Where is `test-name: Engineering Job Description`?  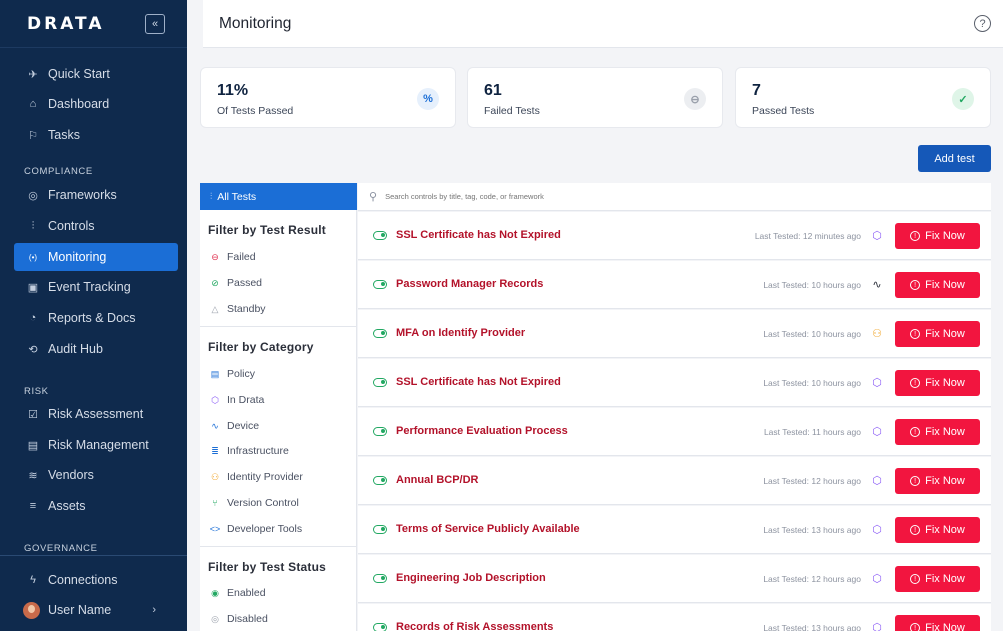 test-name: Engineering Job Description is located at coordinates (471, 578).